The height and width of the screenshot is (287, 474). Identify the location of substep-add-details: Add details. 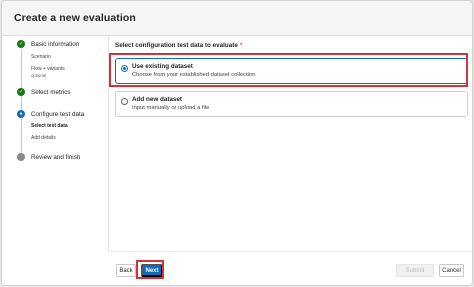
(43, 138).